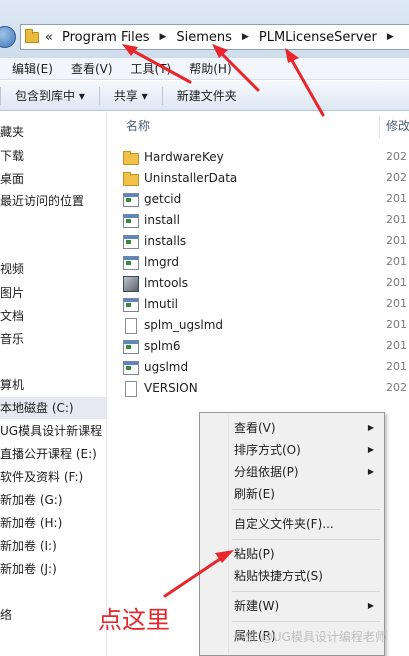 The width and height of the screenshot is (409, 656). Describe the element at coordinates (163, 198) in the screenshot. I see `file-name: getcid` at that location.